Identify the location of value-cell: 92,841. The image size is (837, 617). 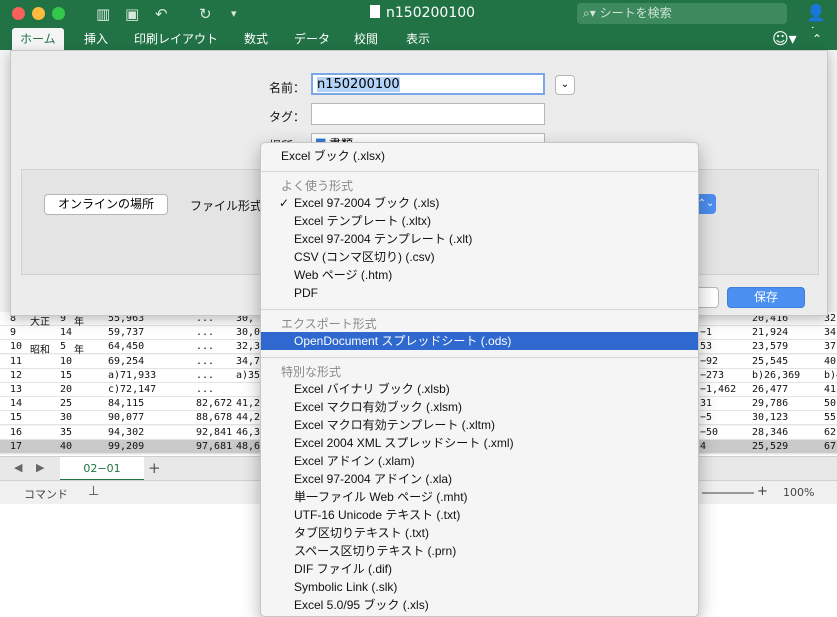
(214, 432).